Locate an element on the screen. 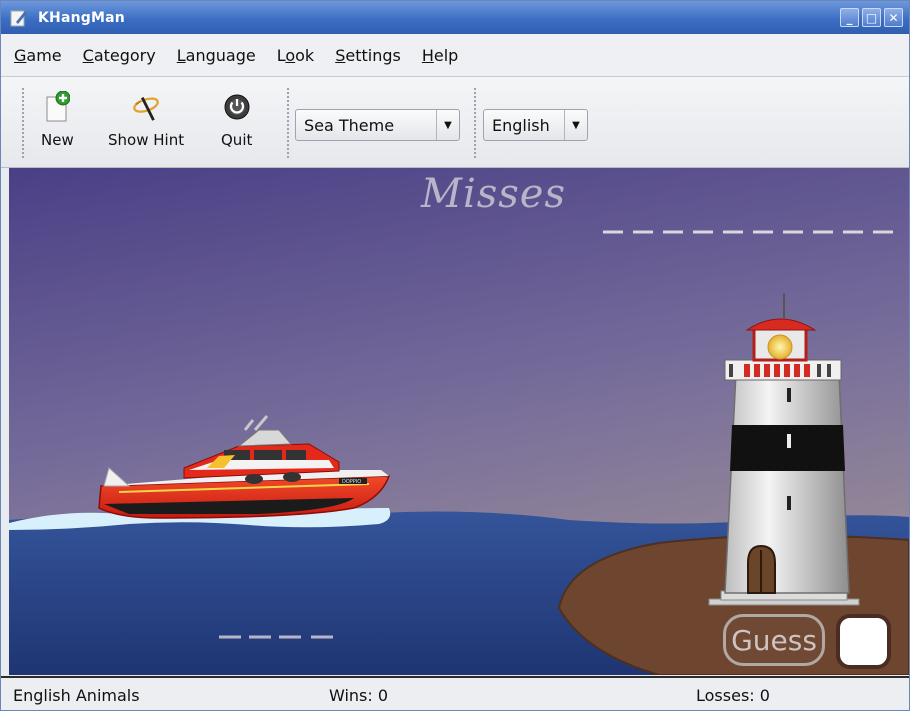 The image size is (910, 711). close-icon: ✕ is located at coordinates (893, 17).